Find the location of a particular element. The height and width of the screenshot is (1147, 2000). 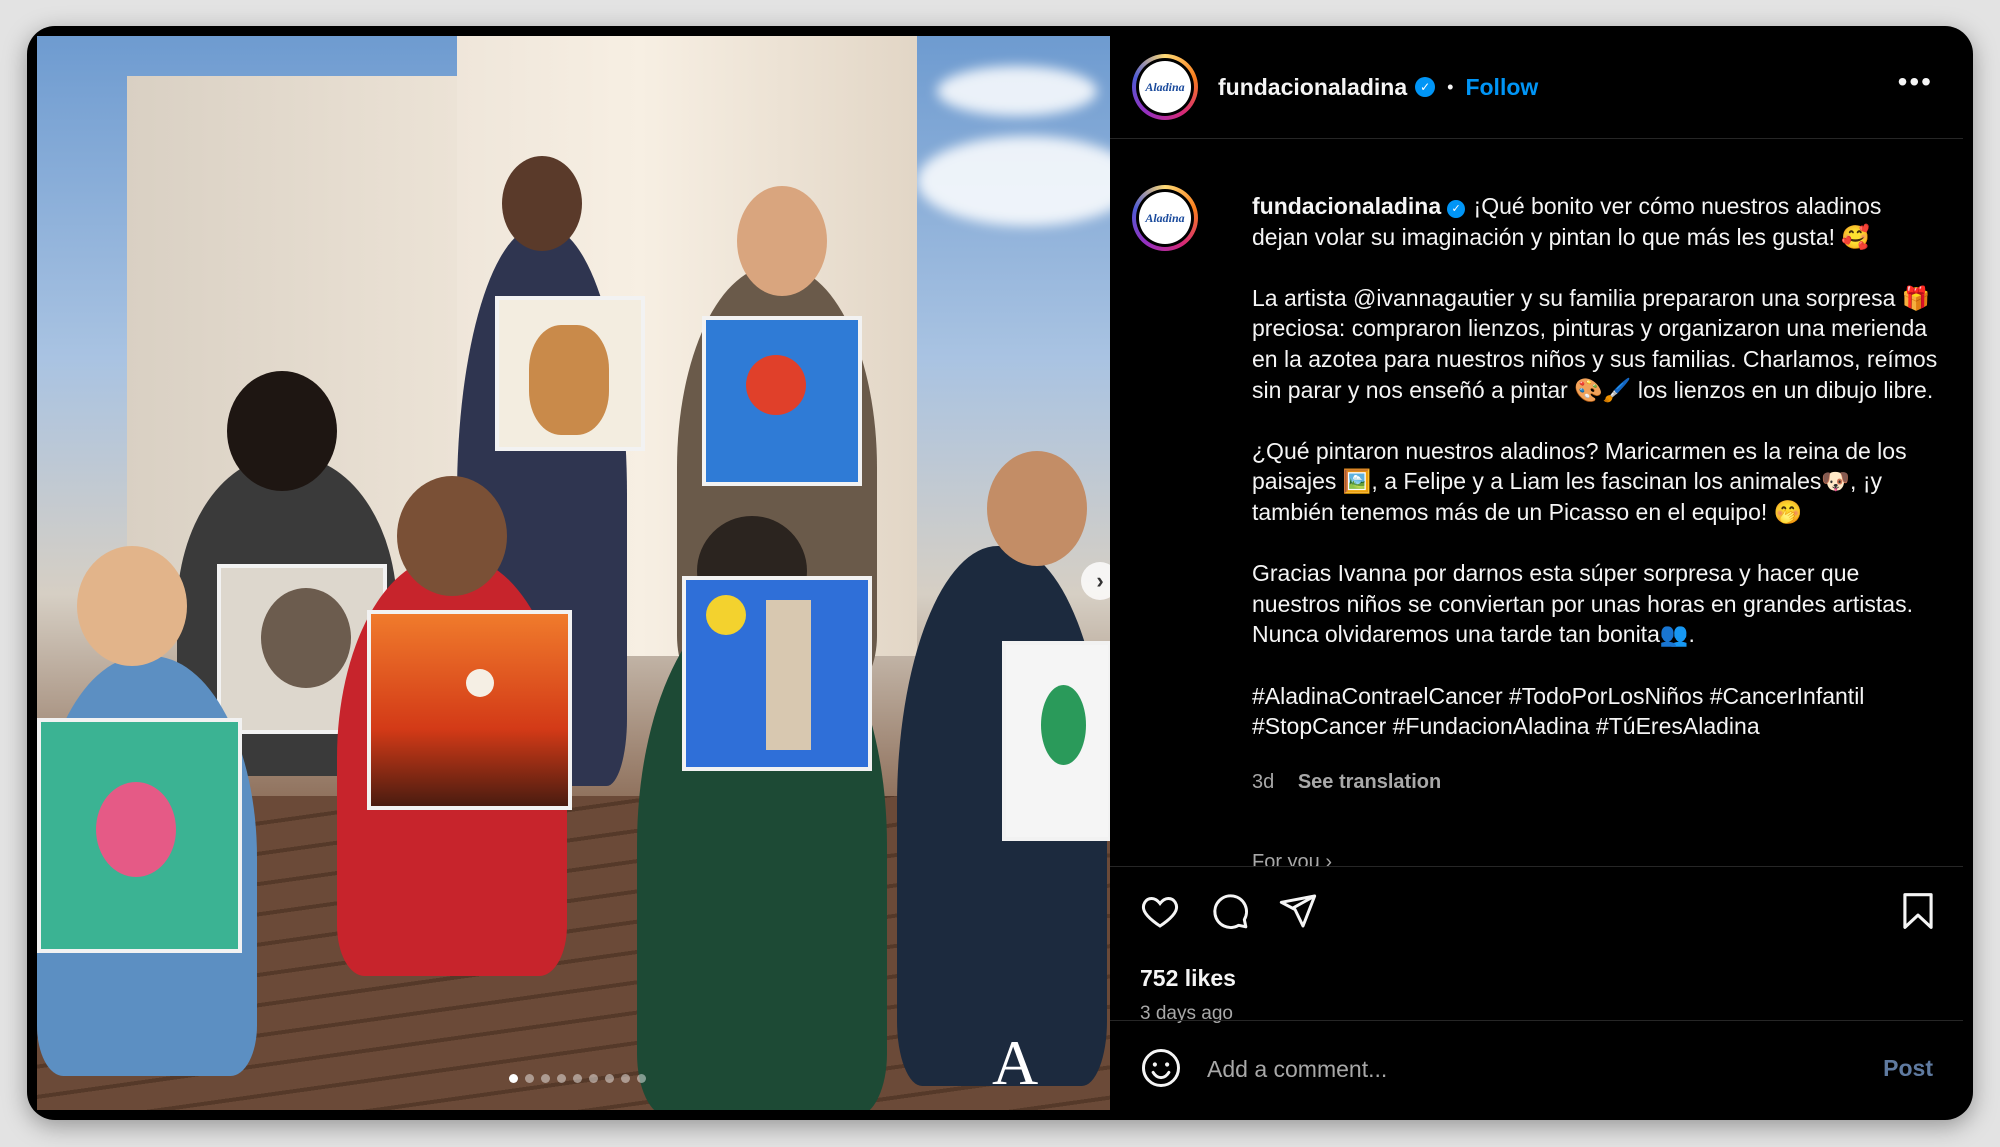

comment-bar: Post is located at coordinates (1536, 1070).